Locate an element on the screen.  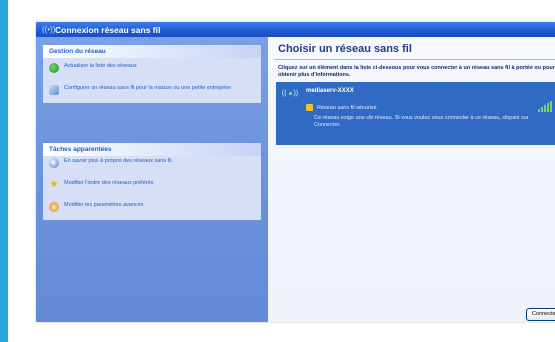
network-ssid: mediaserv-XXXX is located at coordinates (330, 91).